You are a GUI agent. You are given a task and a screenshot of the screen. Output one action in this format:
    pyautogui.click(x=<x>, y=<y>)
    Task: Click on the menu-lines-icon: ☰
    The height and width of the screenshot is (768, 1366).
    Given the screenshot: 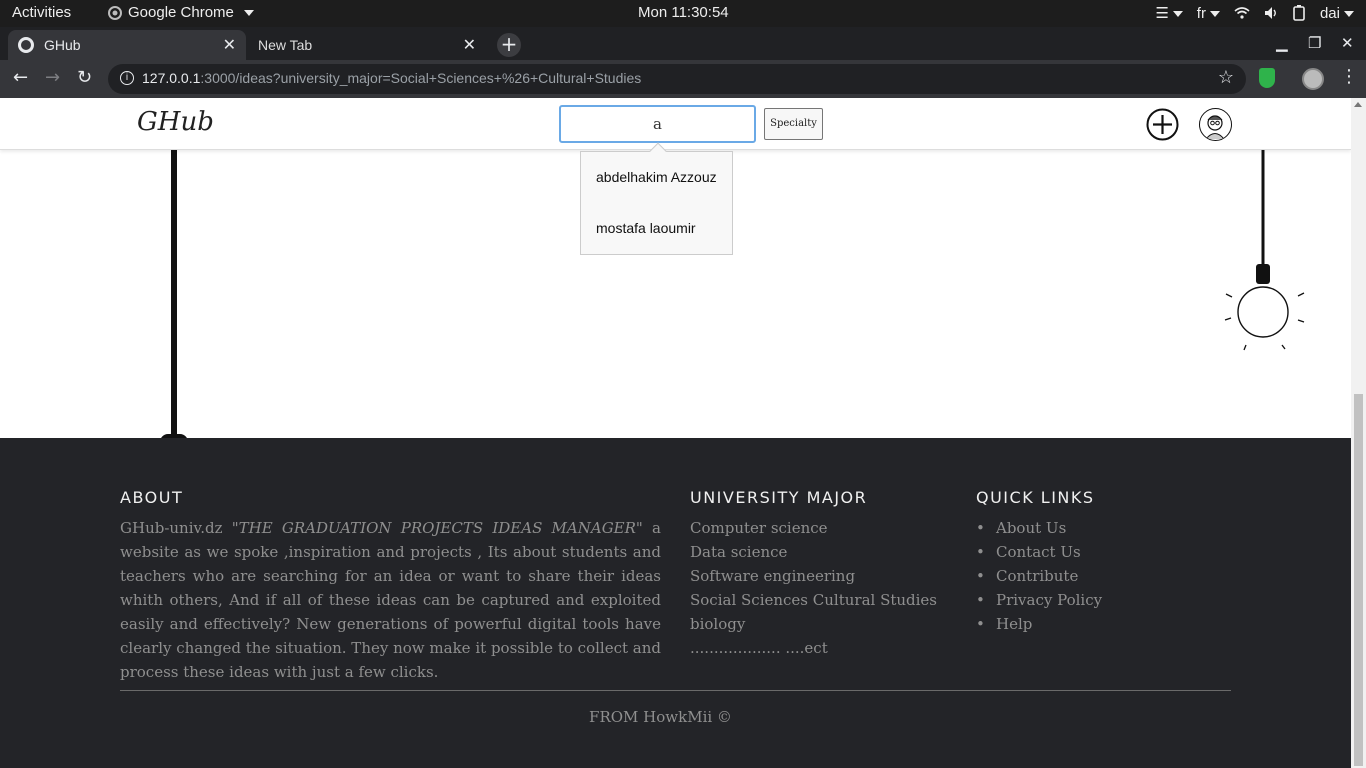 What is the action you would take?
    pyautogui.click(x=1169, y=13)
    